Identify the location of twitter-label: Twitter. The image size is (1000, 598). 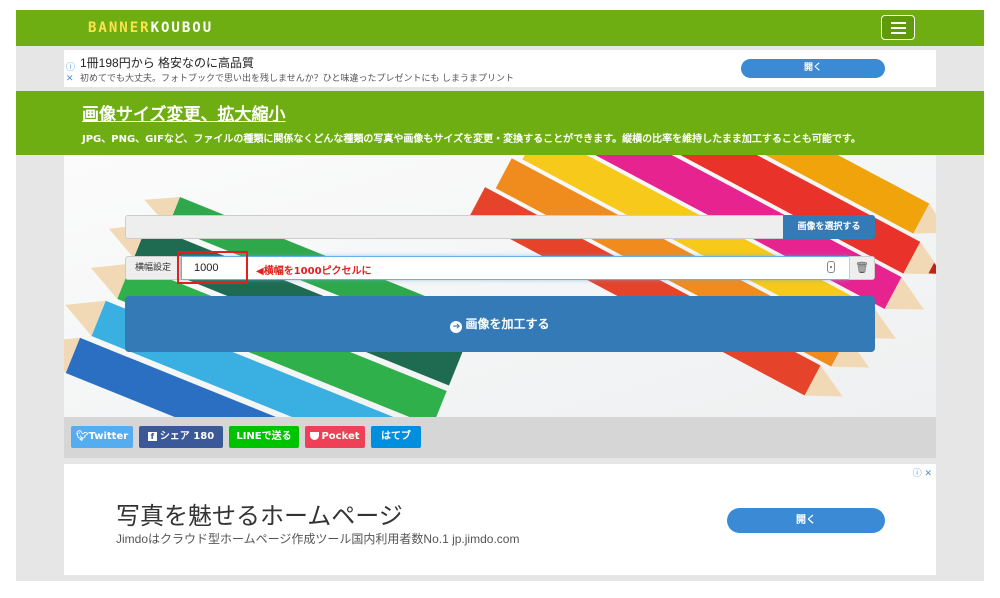
(108, 436).